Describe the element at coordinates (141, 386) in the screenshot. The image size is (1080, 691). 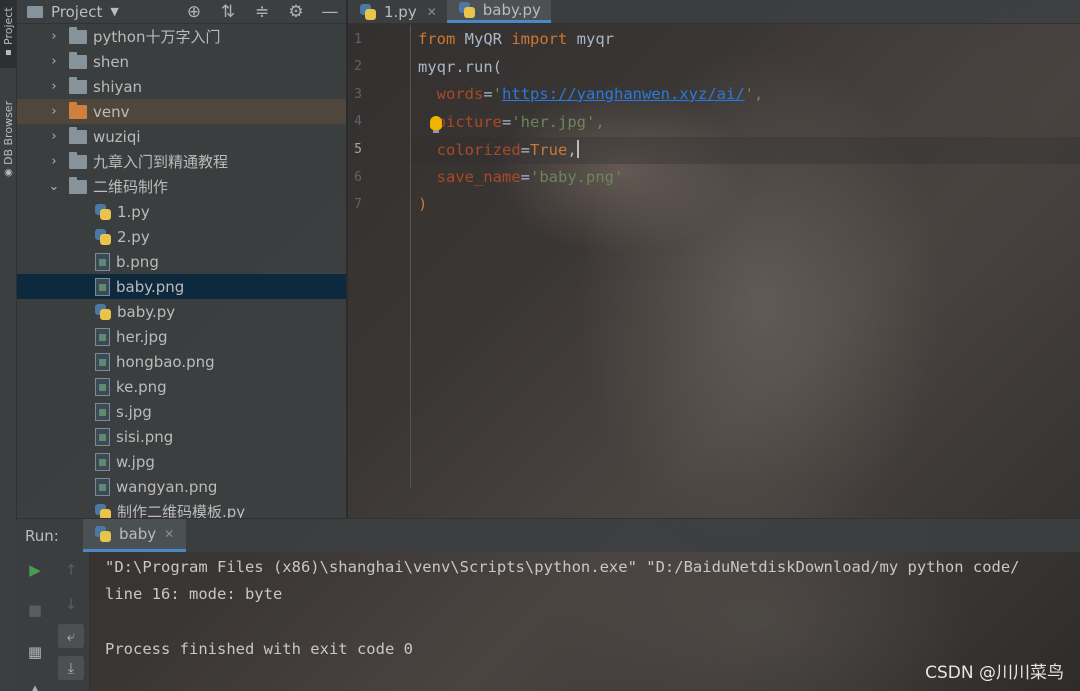
I see `tree-item-label: ke.png` at that location.